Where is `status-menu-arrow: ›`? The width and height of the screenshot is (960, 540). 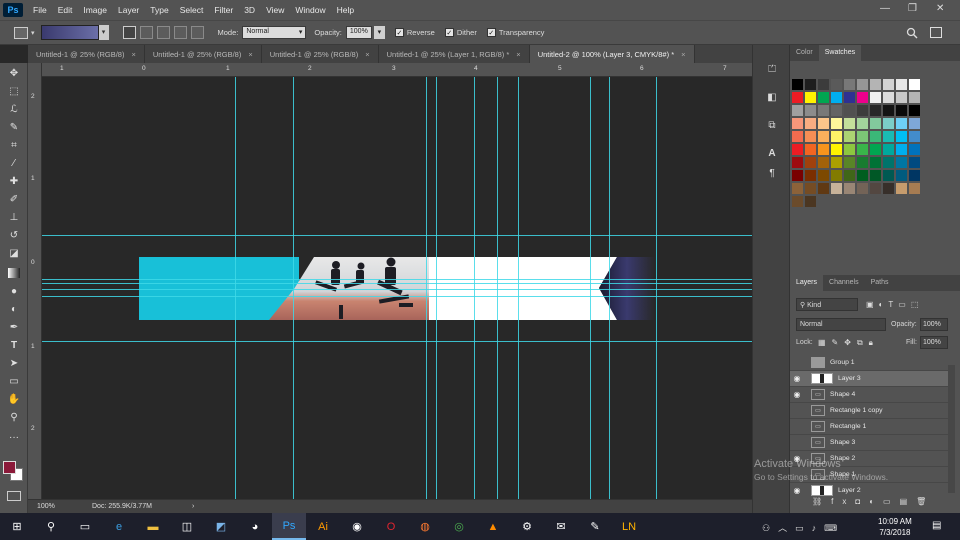
status-menu-arrow: › is located at coordinates (193, 506).